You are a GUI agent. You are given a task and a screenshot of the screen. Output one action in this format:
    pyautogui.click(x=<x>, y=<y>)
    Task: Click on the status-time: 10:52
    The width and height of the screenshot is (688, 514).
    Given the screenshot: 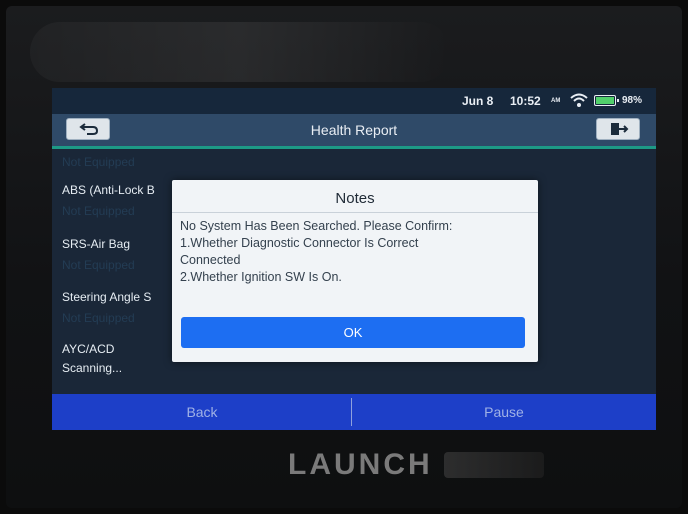 What is the action you would take?
    pyautogui.click(x=525, y=101)
    